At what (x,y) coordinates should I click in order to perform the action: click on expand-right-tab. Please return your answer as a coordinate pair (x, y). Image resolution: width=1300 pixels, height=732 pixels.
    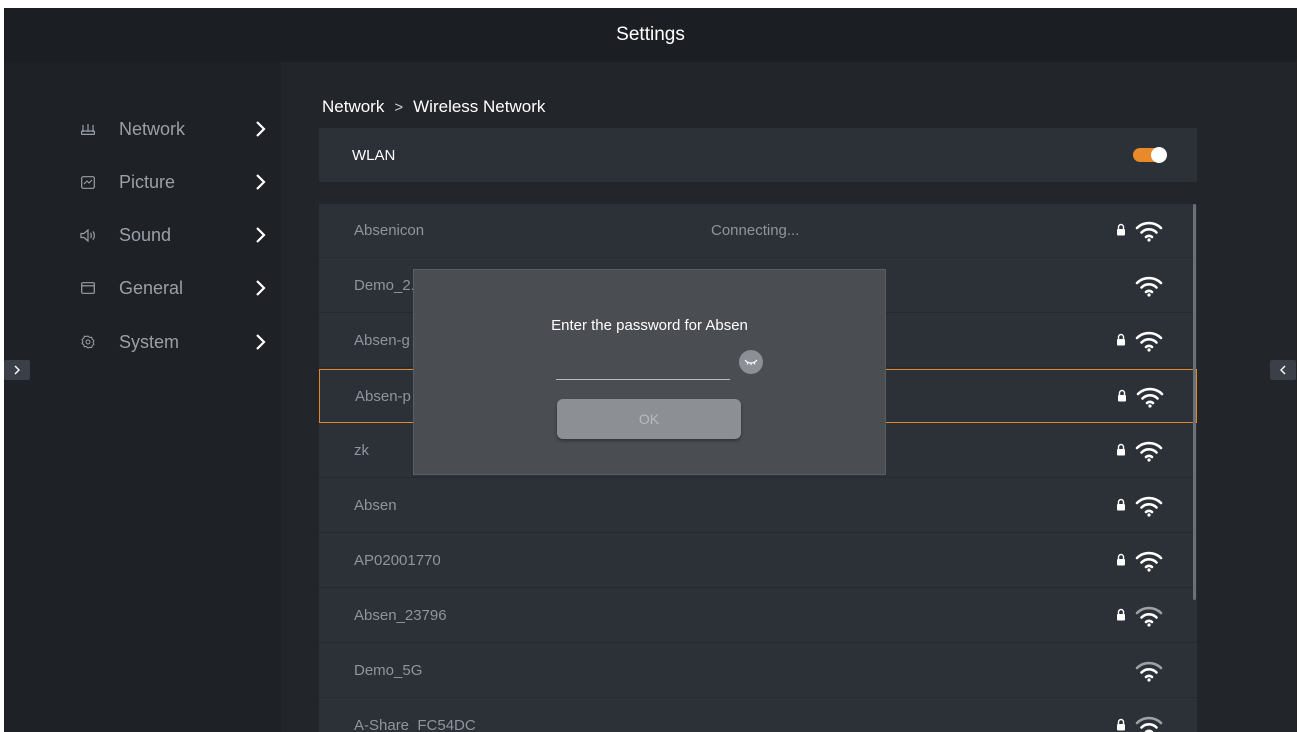
    Looking at the image, I should click on (1283, 370).